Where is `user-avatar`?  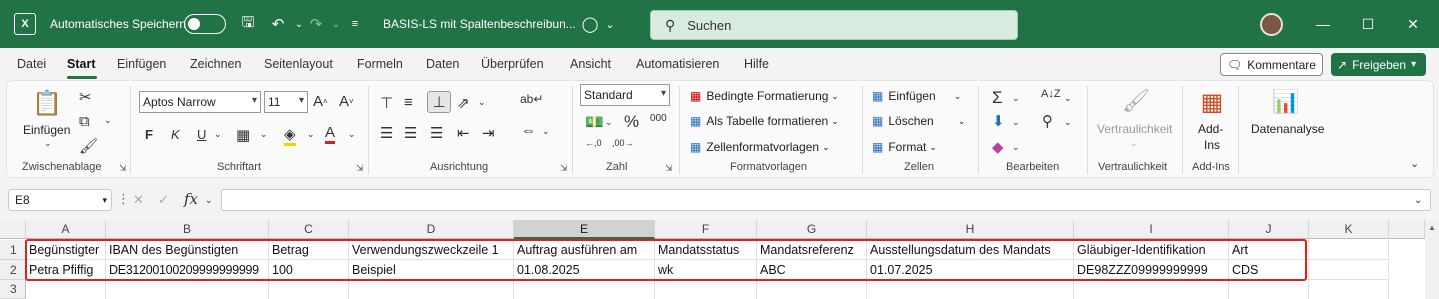
user-avatar is located at coordinates (1271, 24).